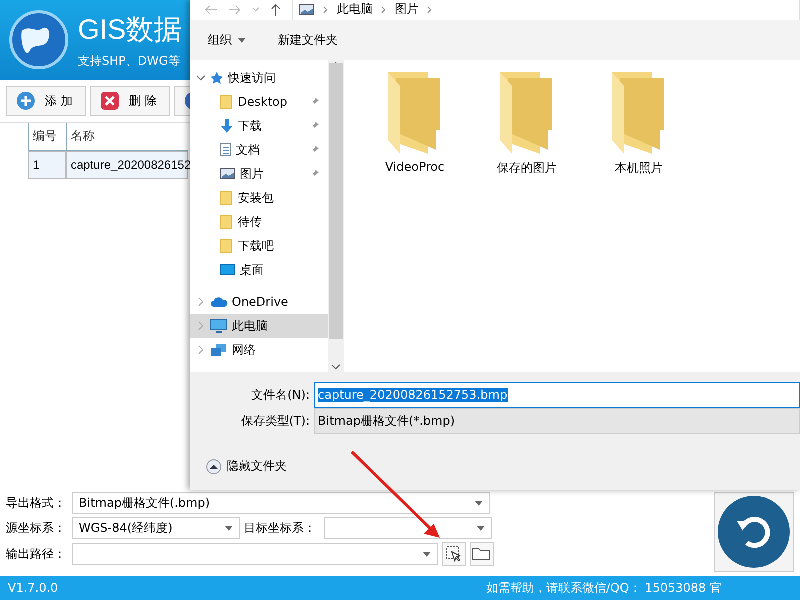 The width and height of the screenshot is (800, 600). What do you see at coordinates (604, 588) in the screenshot?
I see `contact-text: 如需帮助，请联系微信/QQ： 15053088 官` at bounding box center [604, 588].